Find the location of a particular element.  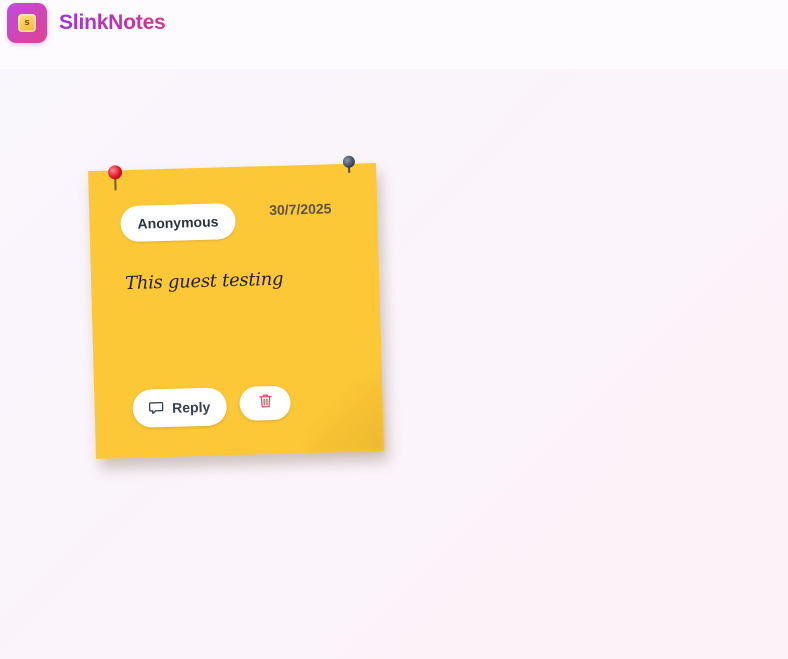

app-logo: s is located at coordinates (27, 23).